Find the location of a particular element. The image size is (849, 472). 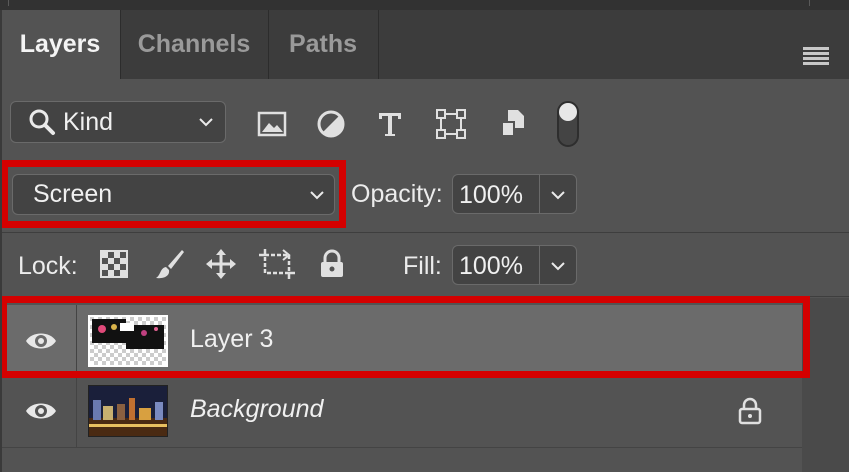

top-strip is located at coordinates (424, 5).